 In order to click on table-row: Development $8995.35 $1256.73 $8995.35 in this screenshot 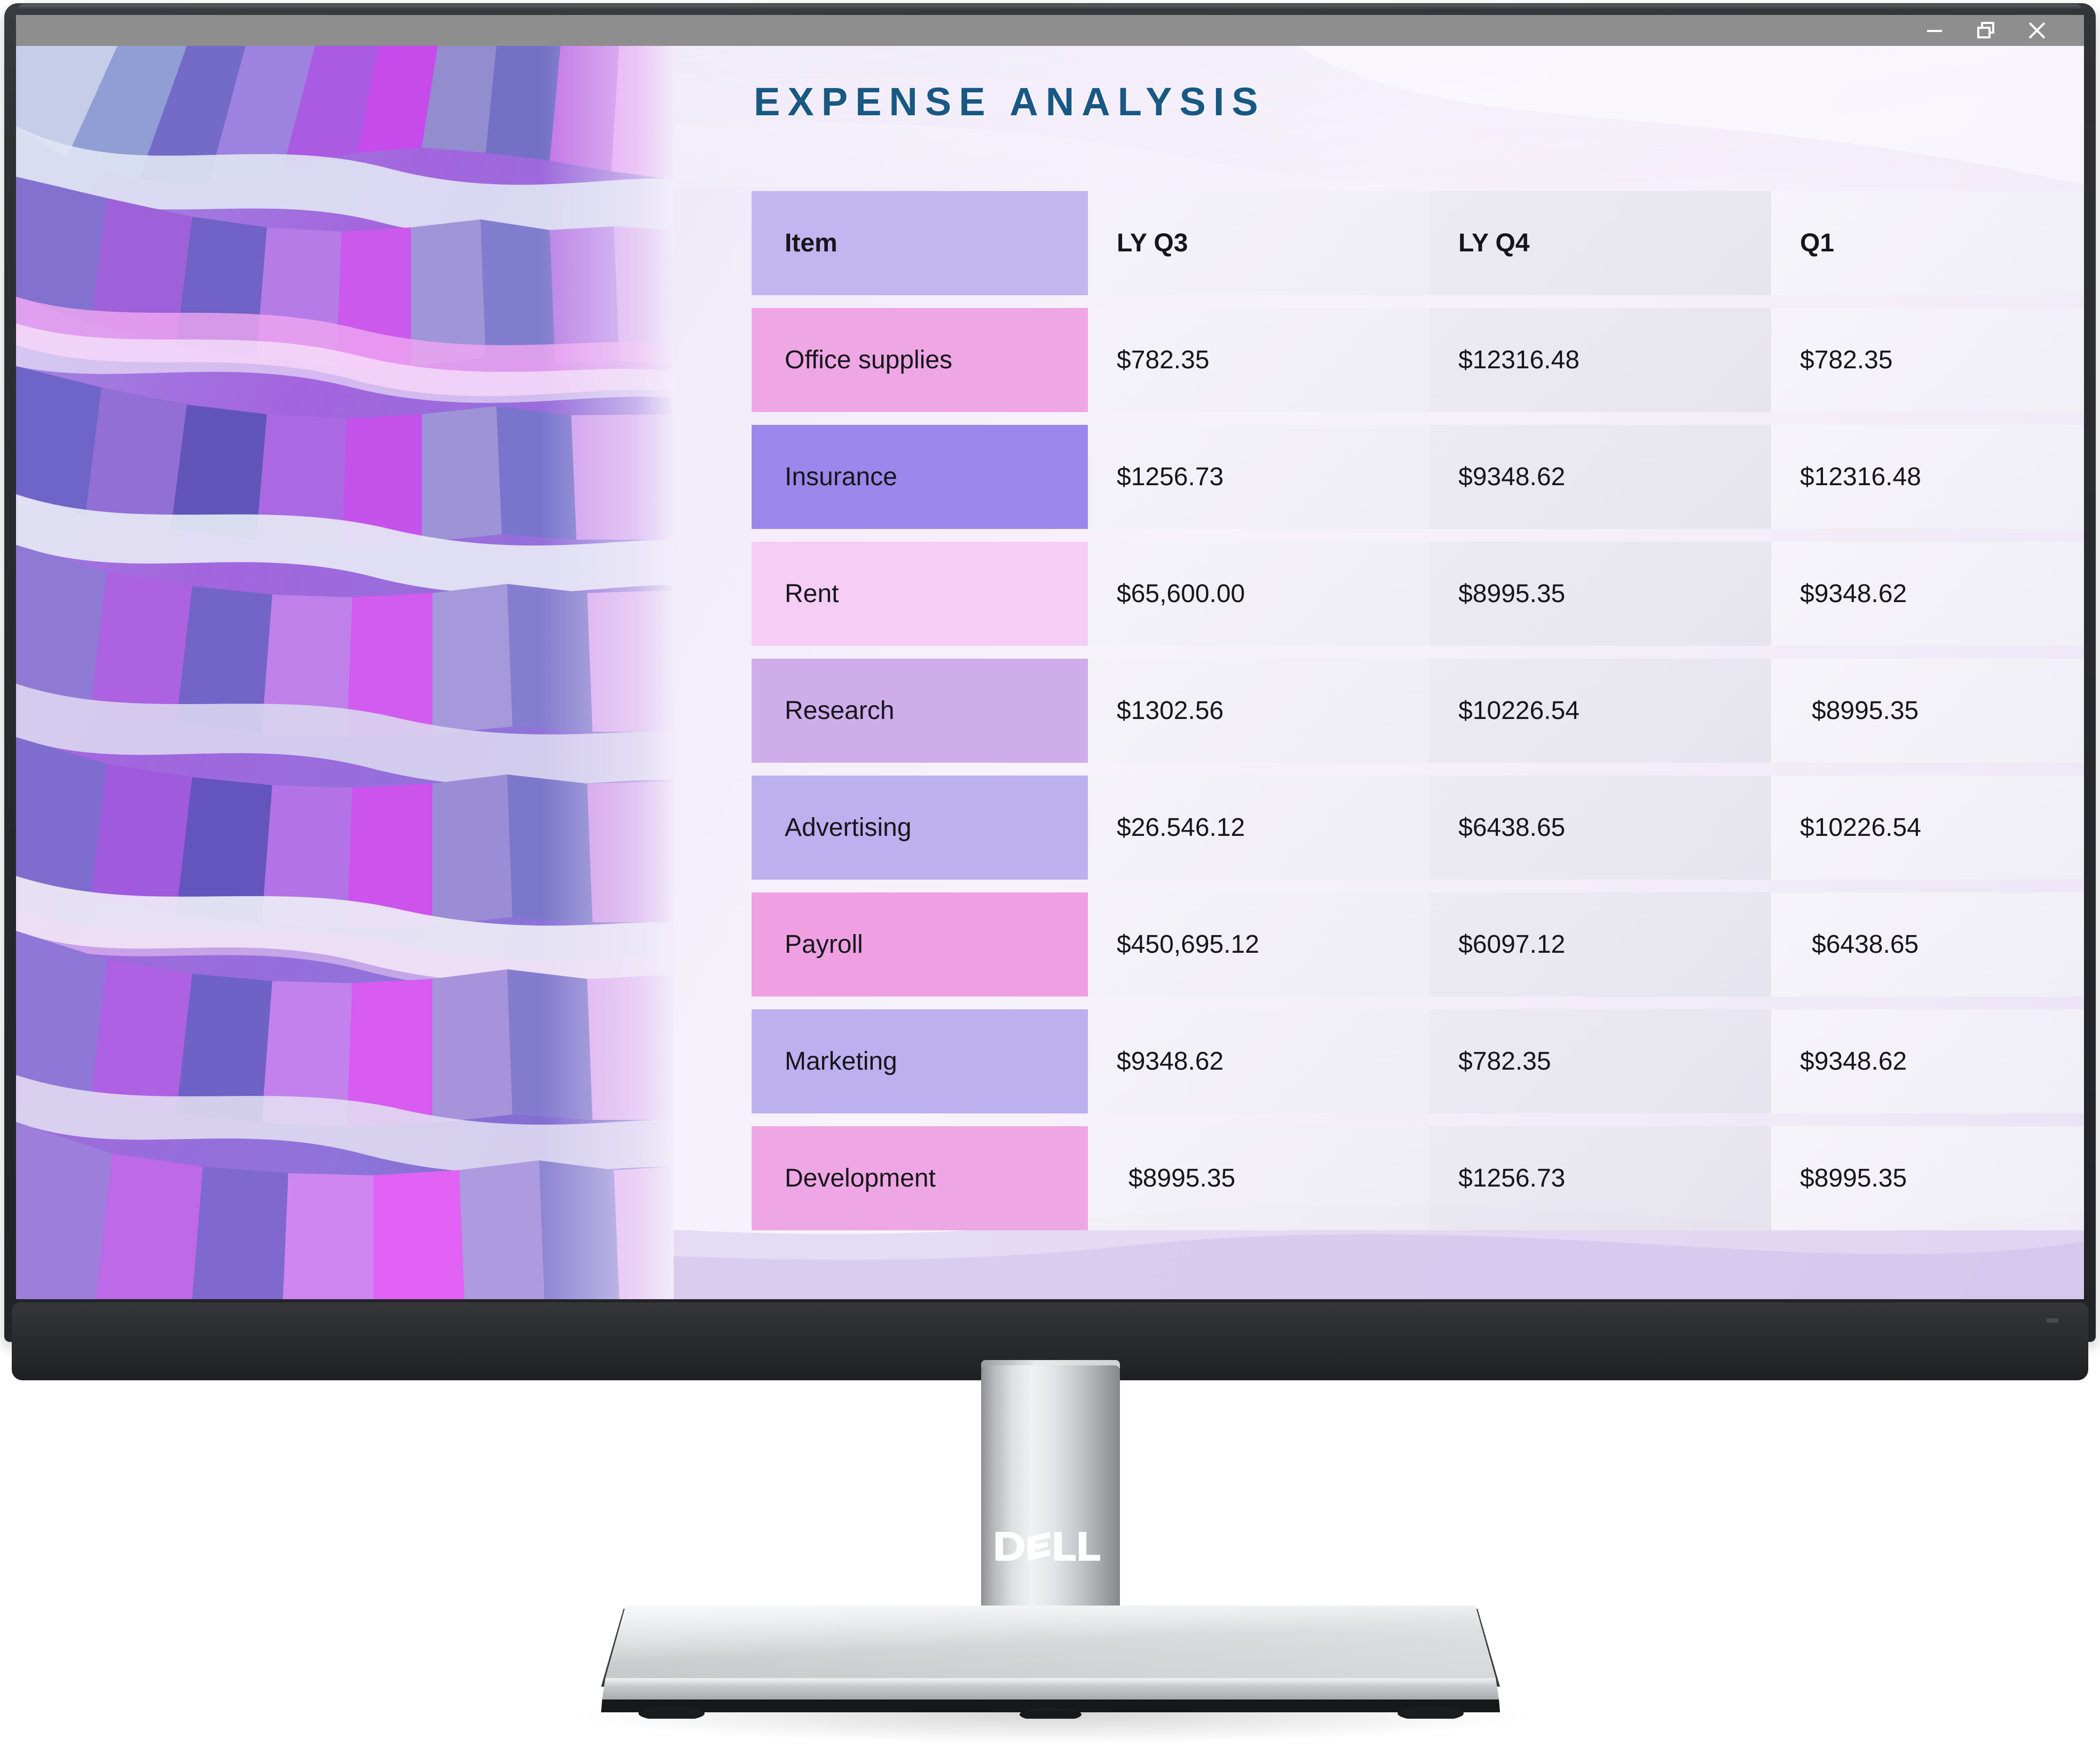, I will do `click(1418, 1178)`.